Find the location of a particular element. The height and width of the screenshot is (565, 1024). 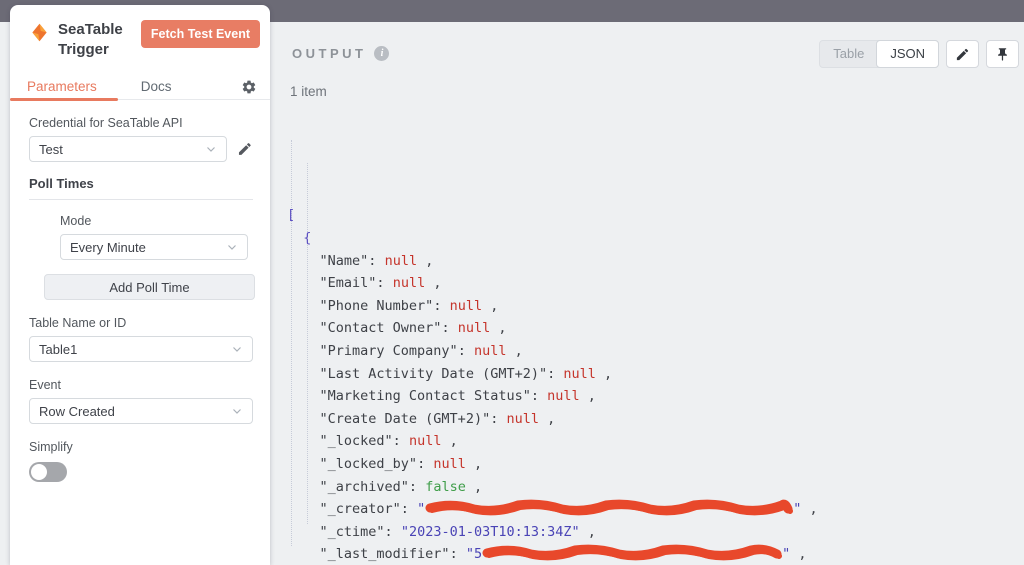

code-line: "Email": null , is located at coordinates (380, 283).